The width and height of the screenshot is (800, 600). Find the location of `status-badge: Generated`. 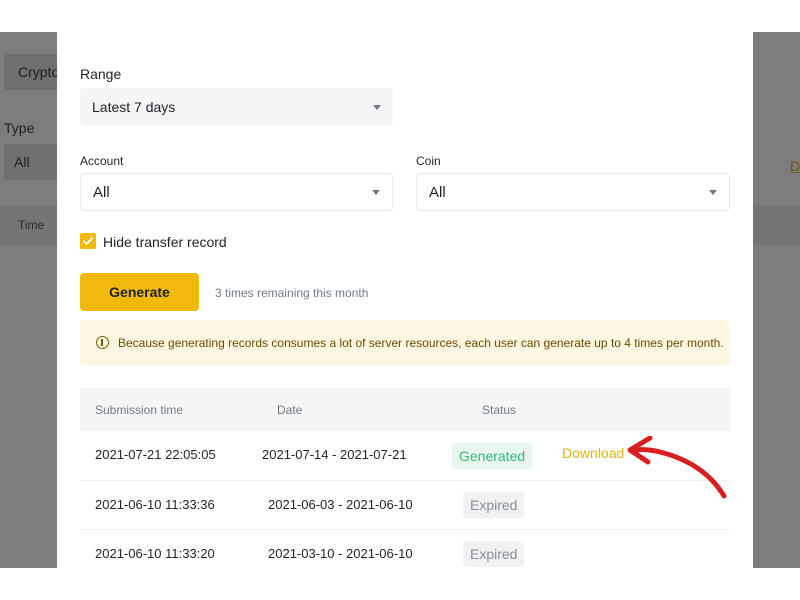

status-badge: Generated is located at coordinates (492, 456).